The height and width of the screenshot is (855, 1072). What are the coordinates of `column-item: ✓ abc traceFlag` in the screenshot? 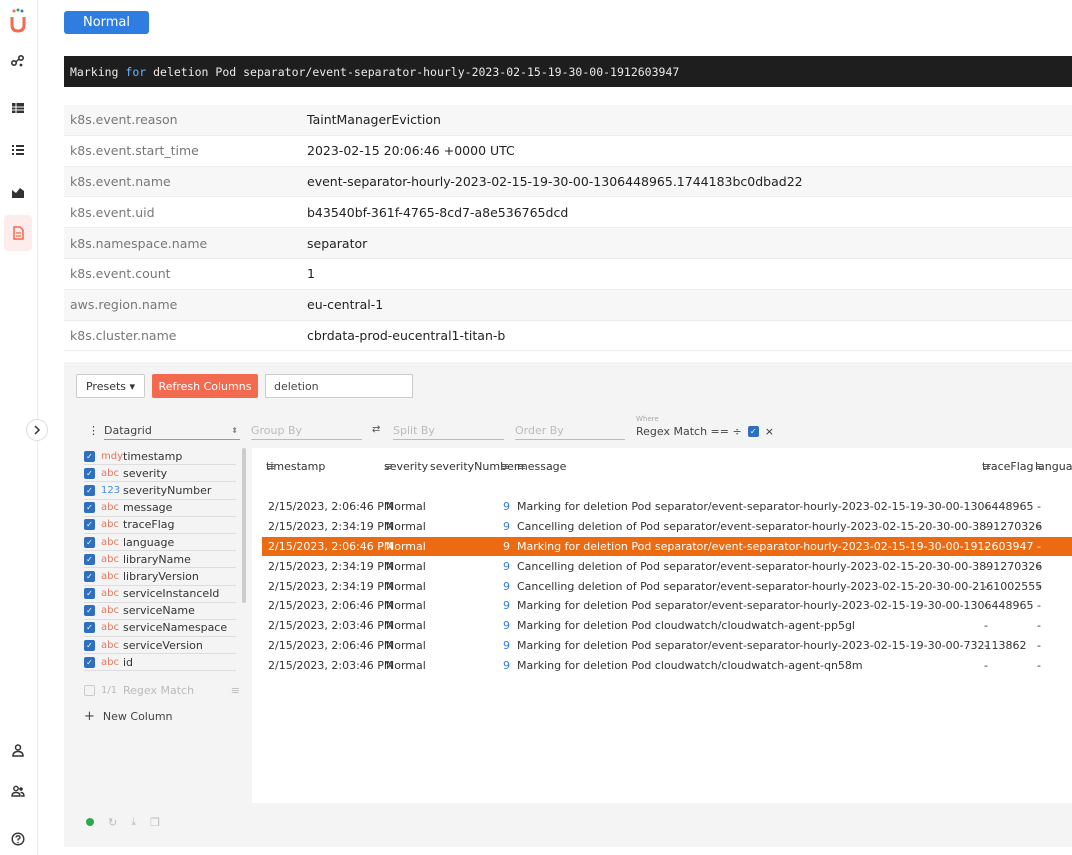 It's located at (160, 525).